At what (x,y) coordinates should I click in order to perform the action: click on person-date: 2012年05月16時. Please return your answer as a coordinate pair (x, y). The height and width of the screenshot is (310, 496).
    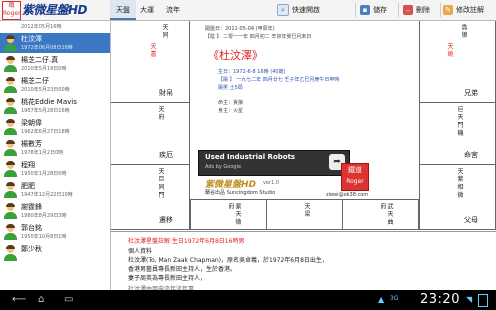
    Looking at the image, I should click on (41, 27).